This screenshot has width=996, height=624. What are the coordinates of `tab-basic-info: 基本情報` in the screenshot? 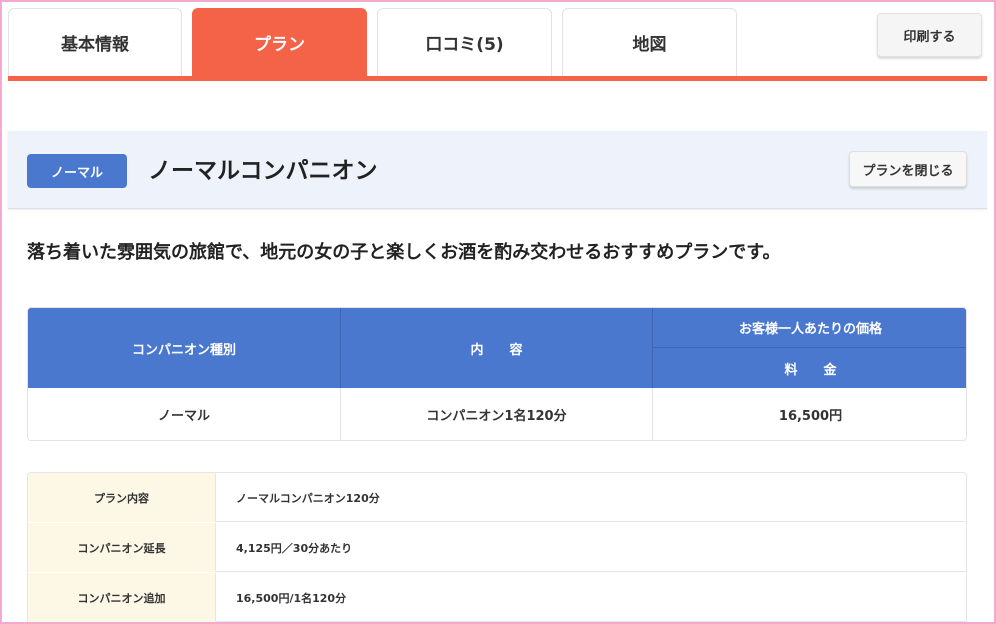 It's located at (95, 42).